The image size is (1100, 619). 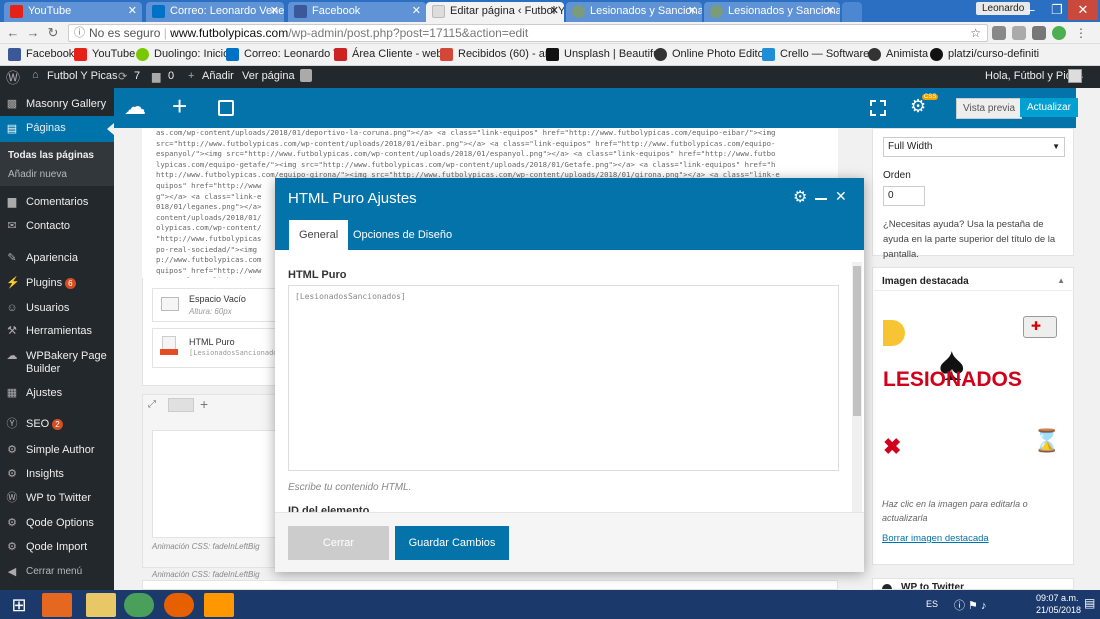 What do you see at coordinates (226, 108) in the screenshot?
I see `templates-icon` at bounding box center [226, 108].